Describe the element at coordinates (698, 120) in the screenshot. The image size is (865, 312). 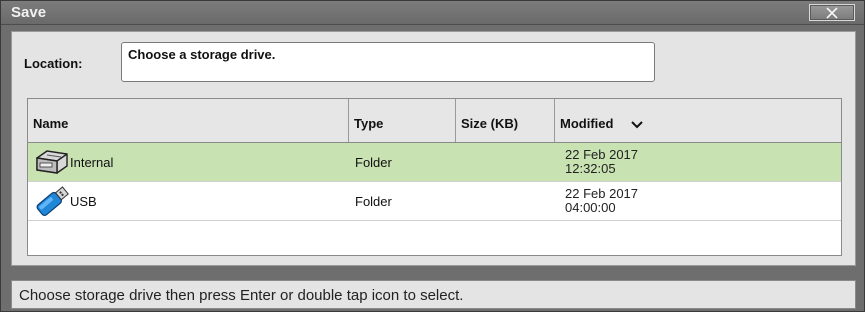
I see `column-header-modified: Modified` at that location.